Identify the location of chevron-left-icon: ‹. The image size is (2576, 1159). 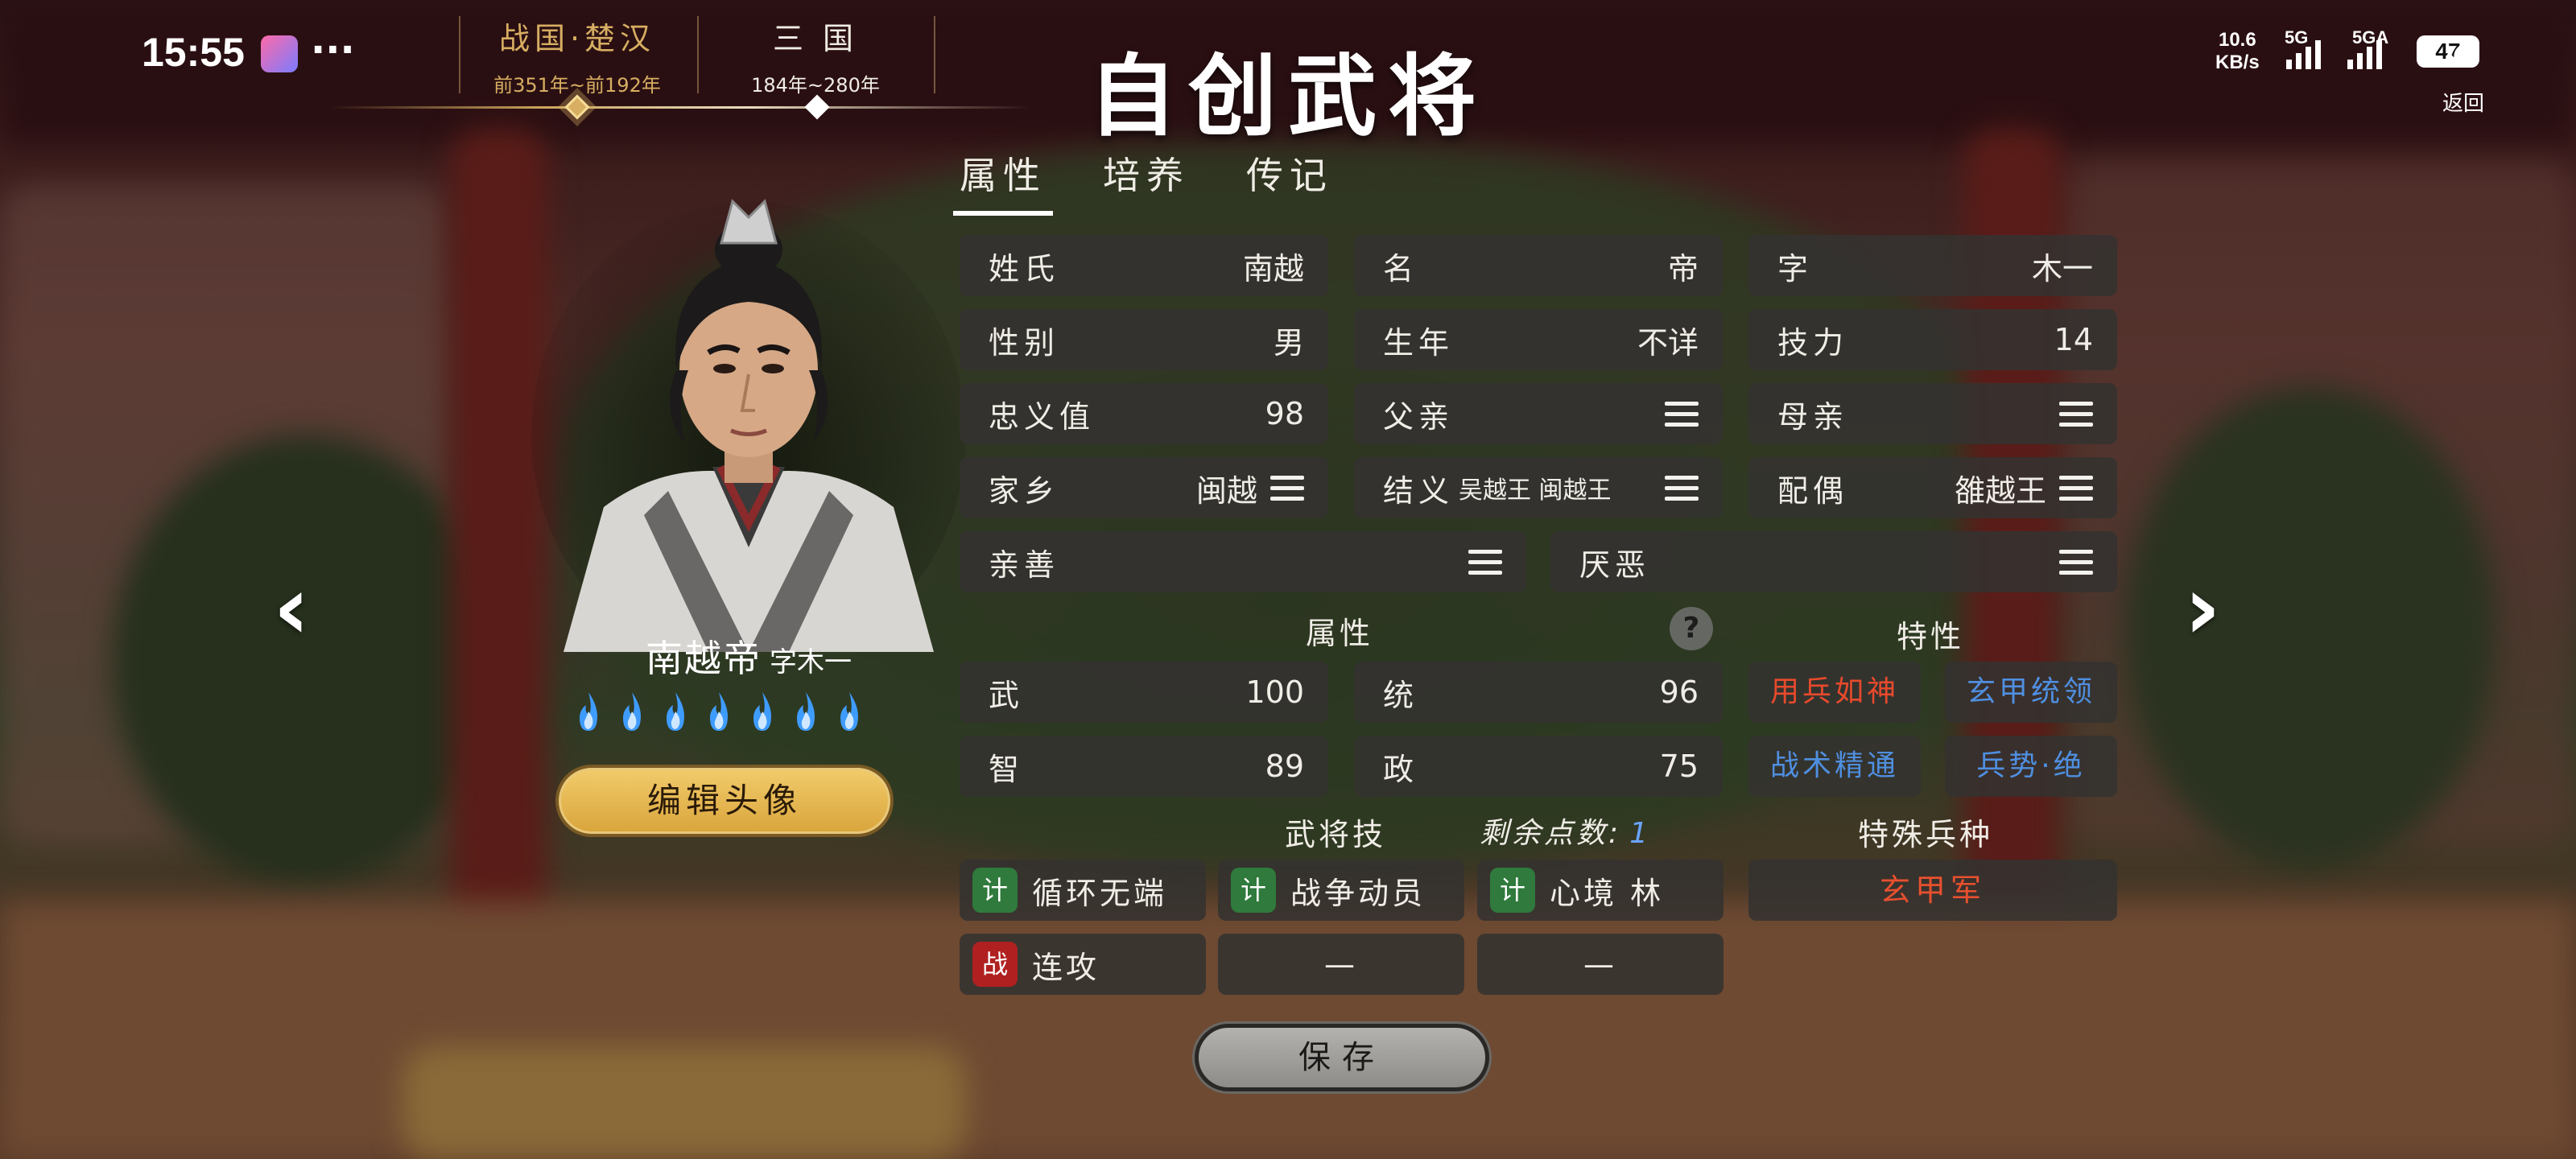
(291, 607).